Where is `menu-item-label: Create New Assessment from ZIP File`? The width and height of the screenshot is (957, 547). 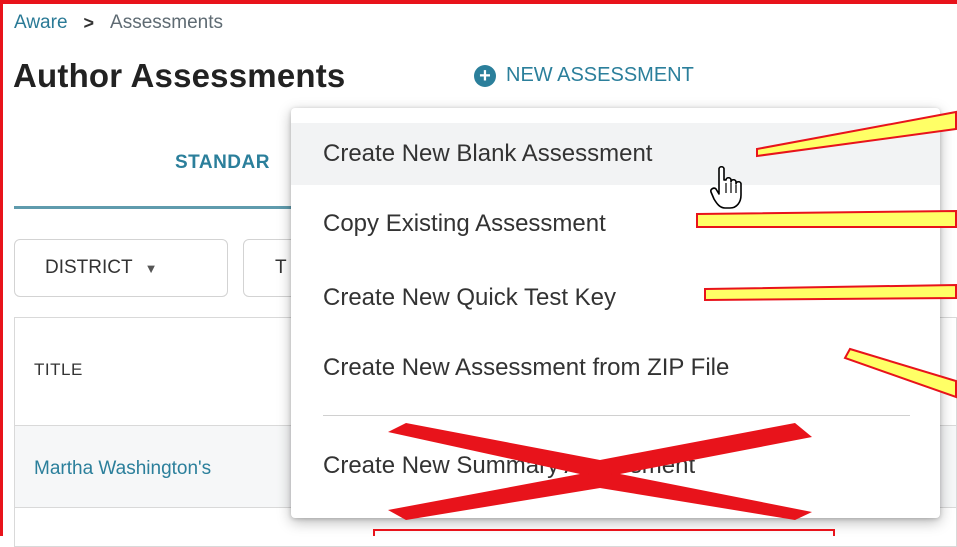
menu-item-label: Create New Assessment from ZIP File is located at coordinates (526, 367).